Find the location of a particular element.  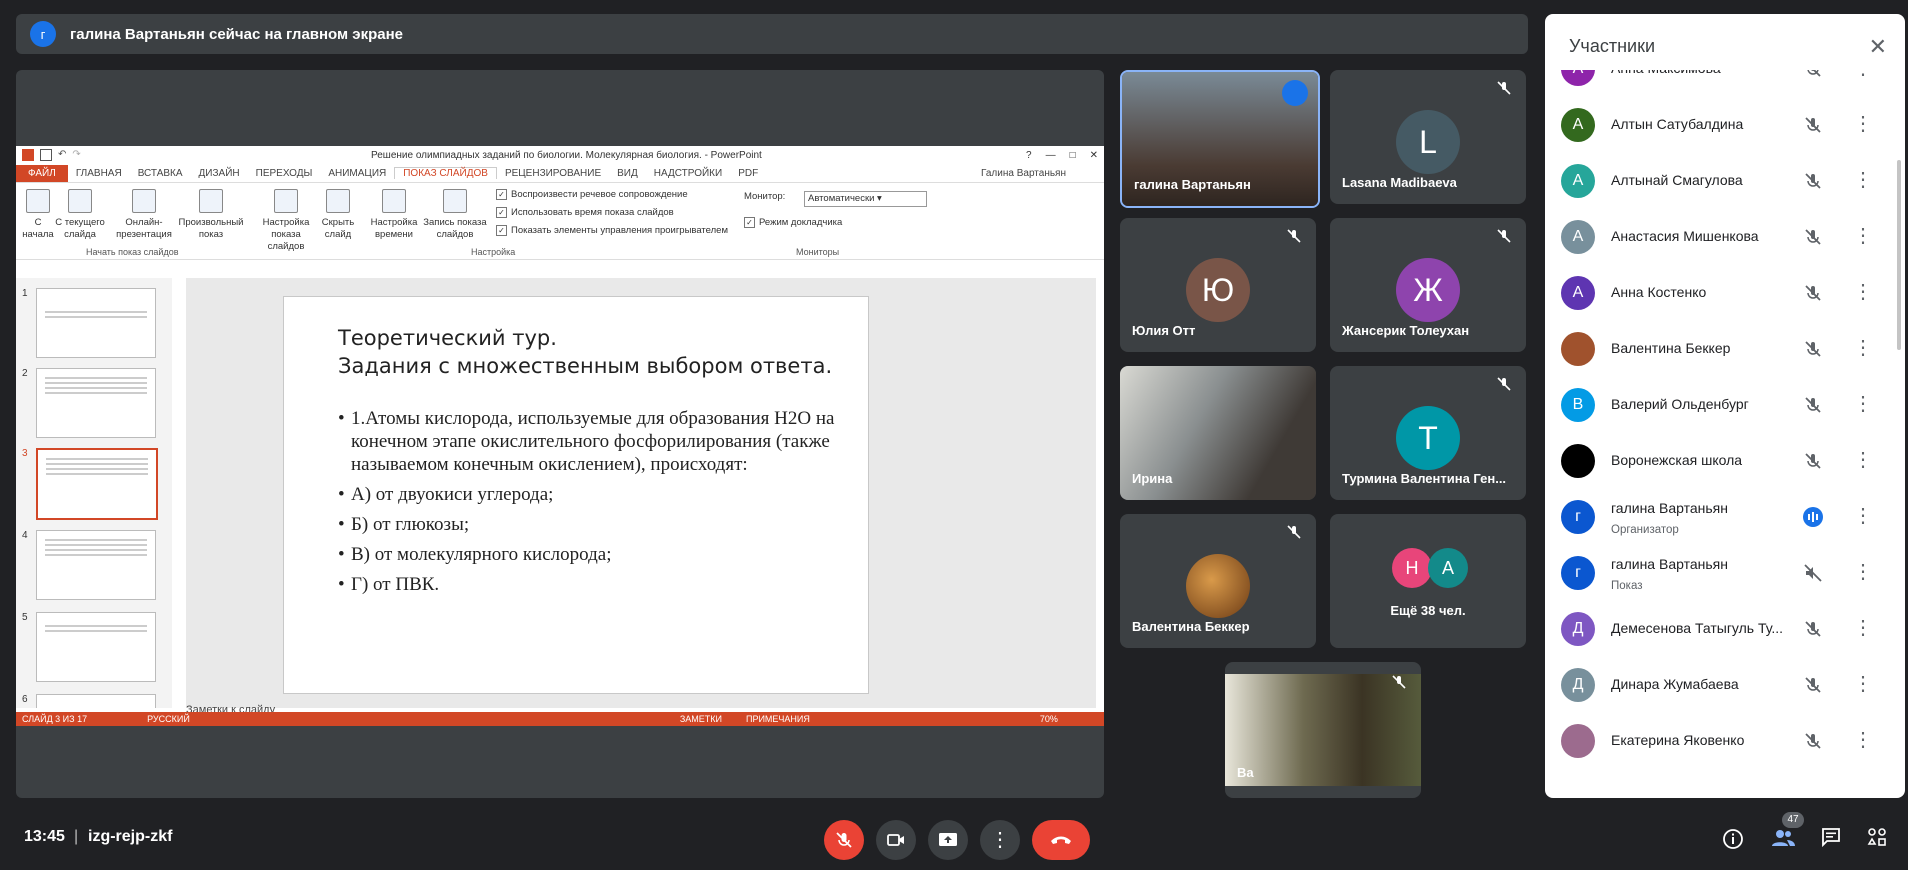

redo-icon: ↷ is located at coordinates (76, 155).